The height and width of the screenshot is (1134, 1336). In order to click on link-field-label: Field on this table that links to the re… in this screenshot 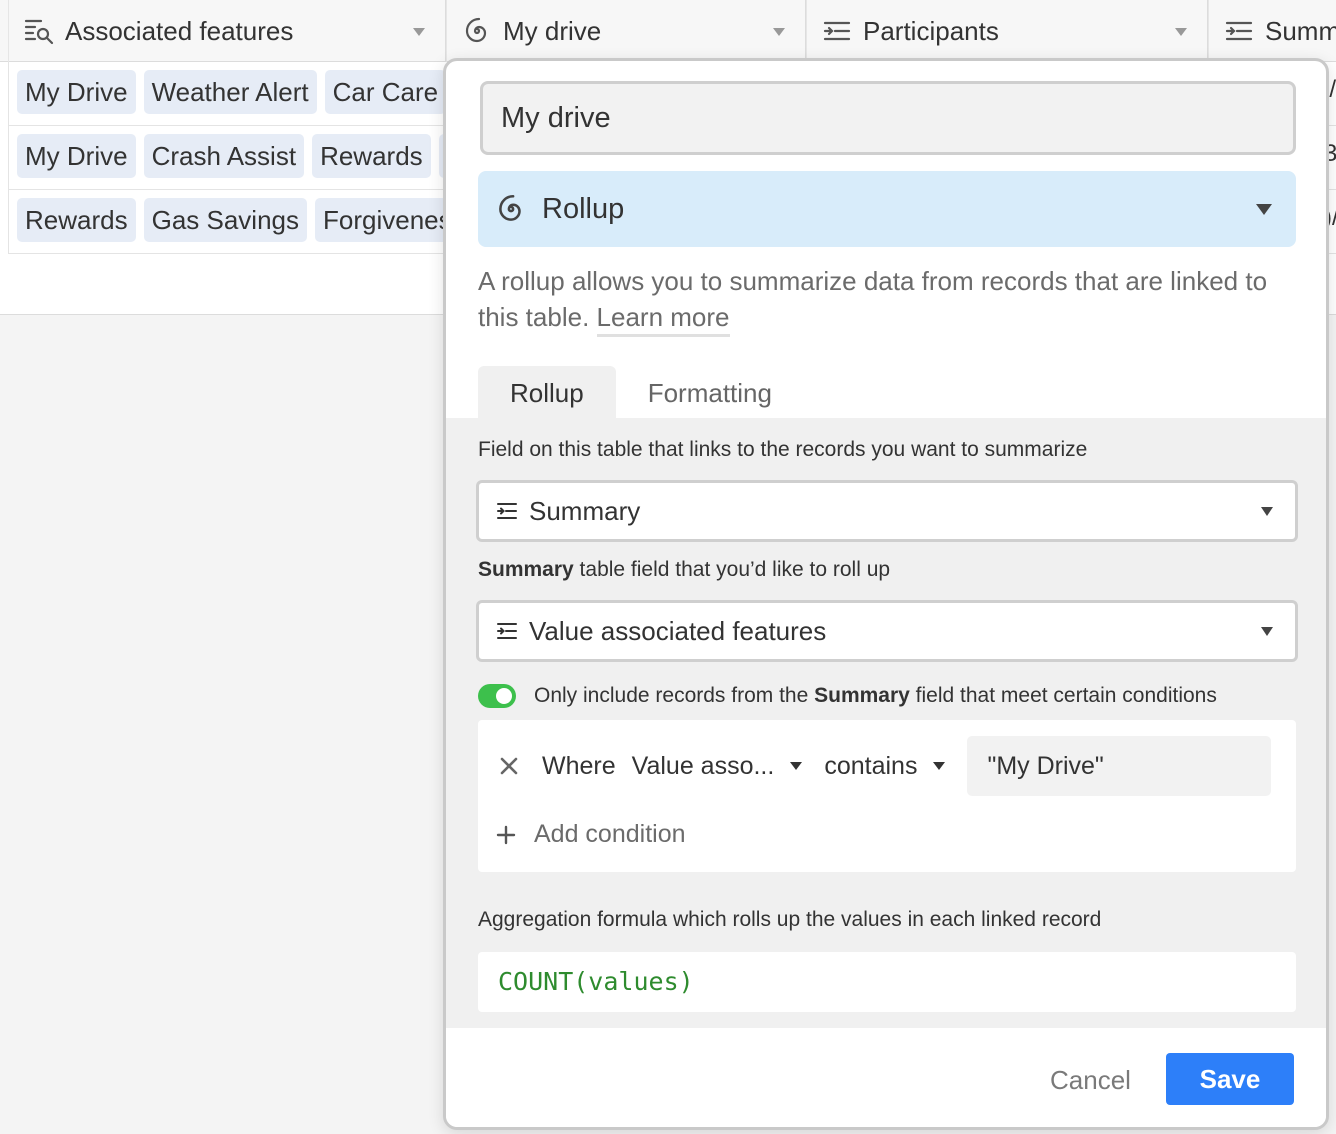, I will do `click(783, 449)`.